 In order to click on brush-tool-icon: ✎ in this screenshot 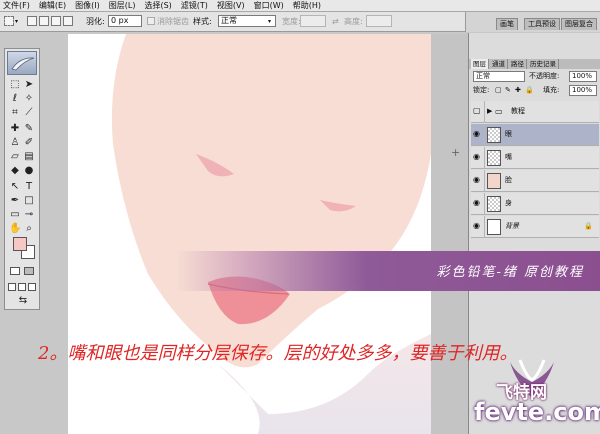, I will do `click(29, 129)`.